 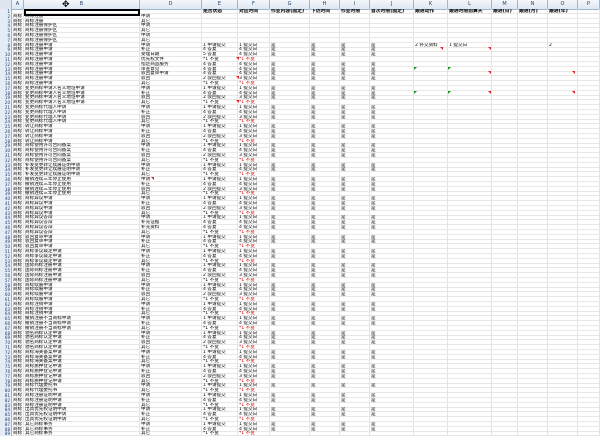 What do you see at coordinates (392, 4) in the screenshot?
I see `column-header-j: J` at bounding box center [392, 4].